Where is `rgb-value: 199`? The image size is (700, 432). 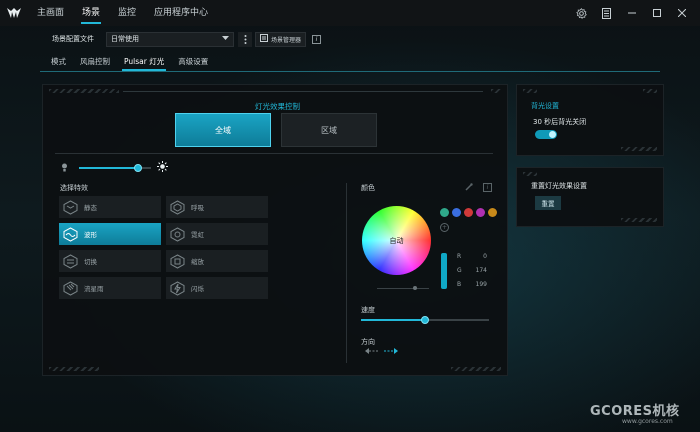 rgb-value: 199 is located at coordinates (481, 284).